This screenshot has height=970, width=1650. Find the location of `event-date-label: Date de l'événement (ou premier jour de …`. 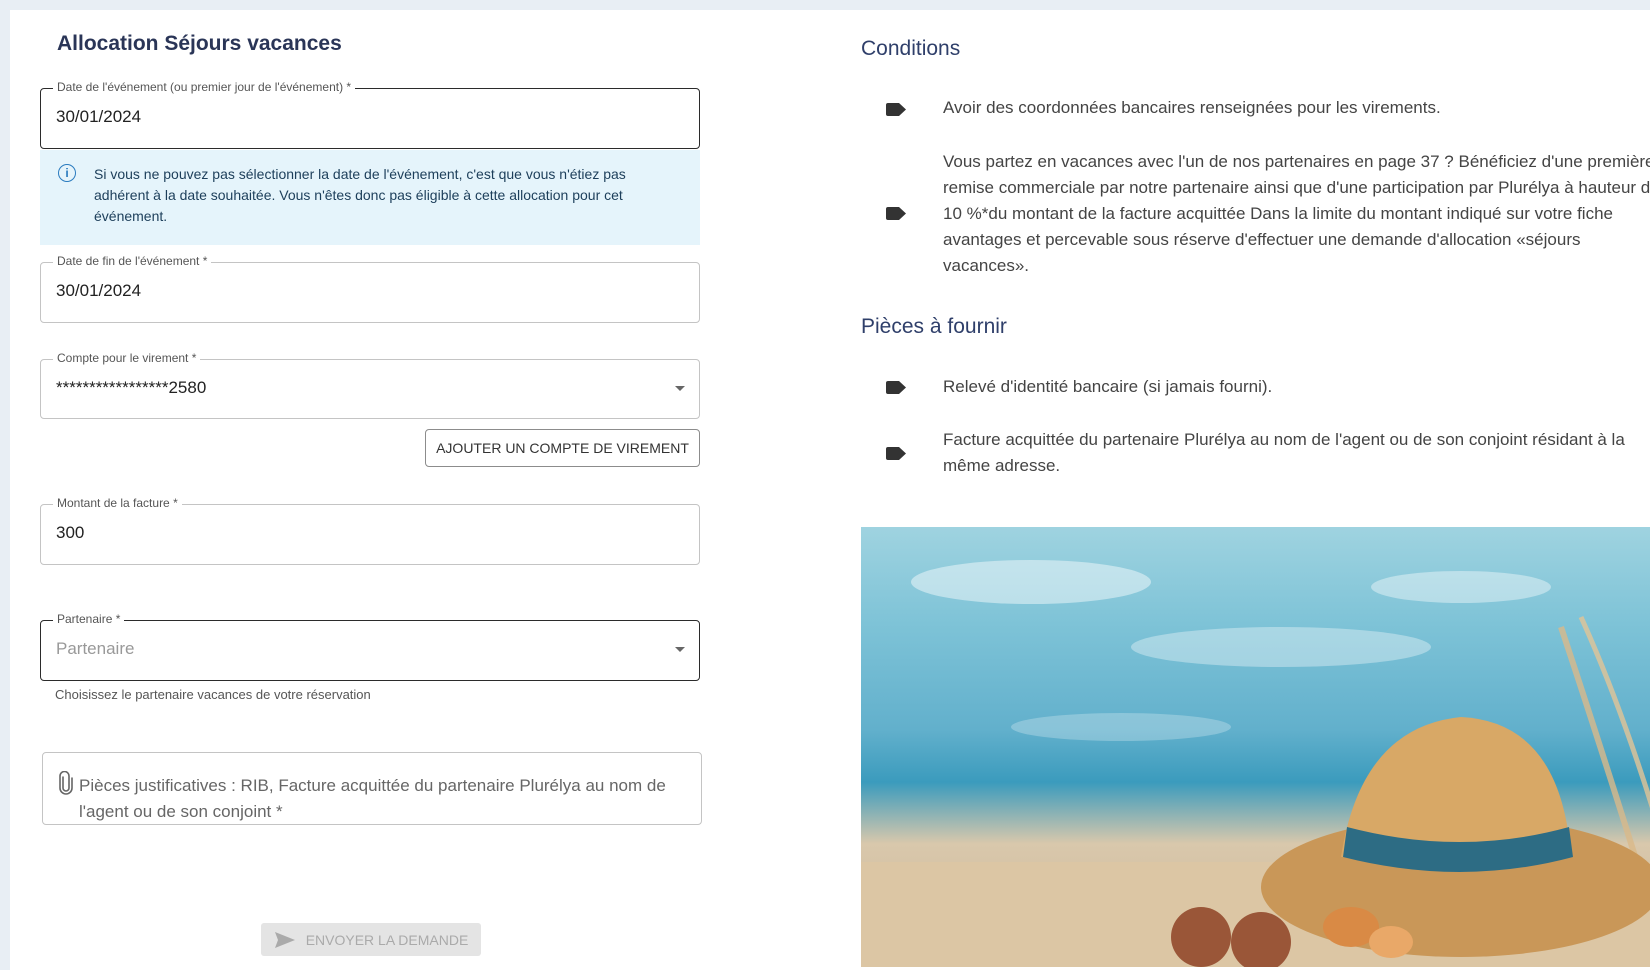

event-date-label: Date de l'événement (ou premier jour de … is located at coordinates (204, 87).